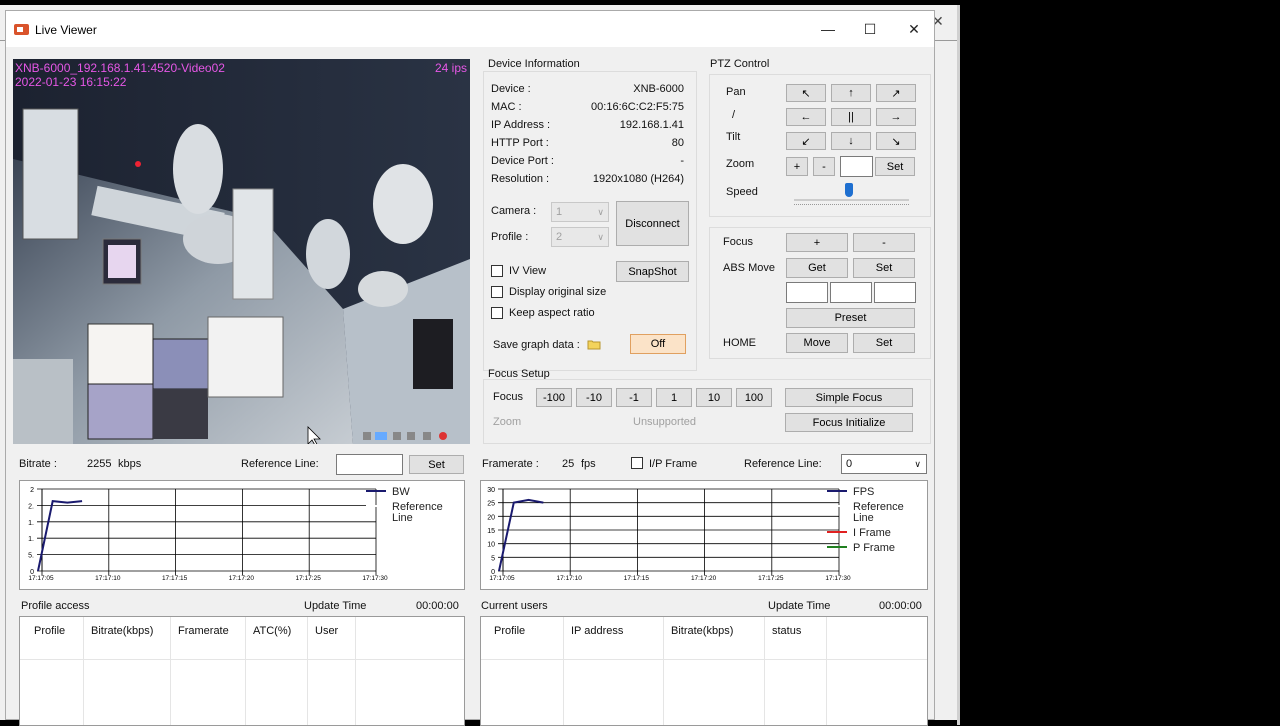  What do you see at coordinates (652, 223) in the screenshot?
I see `disconnect-button: Disconnect` at bounding box center [652, 223].